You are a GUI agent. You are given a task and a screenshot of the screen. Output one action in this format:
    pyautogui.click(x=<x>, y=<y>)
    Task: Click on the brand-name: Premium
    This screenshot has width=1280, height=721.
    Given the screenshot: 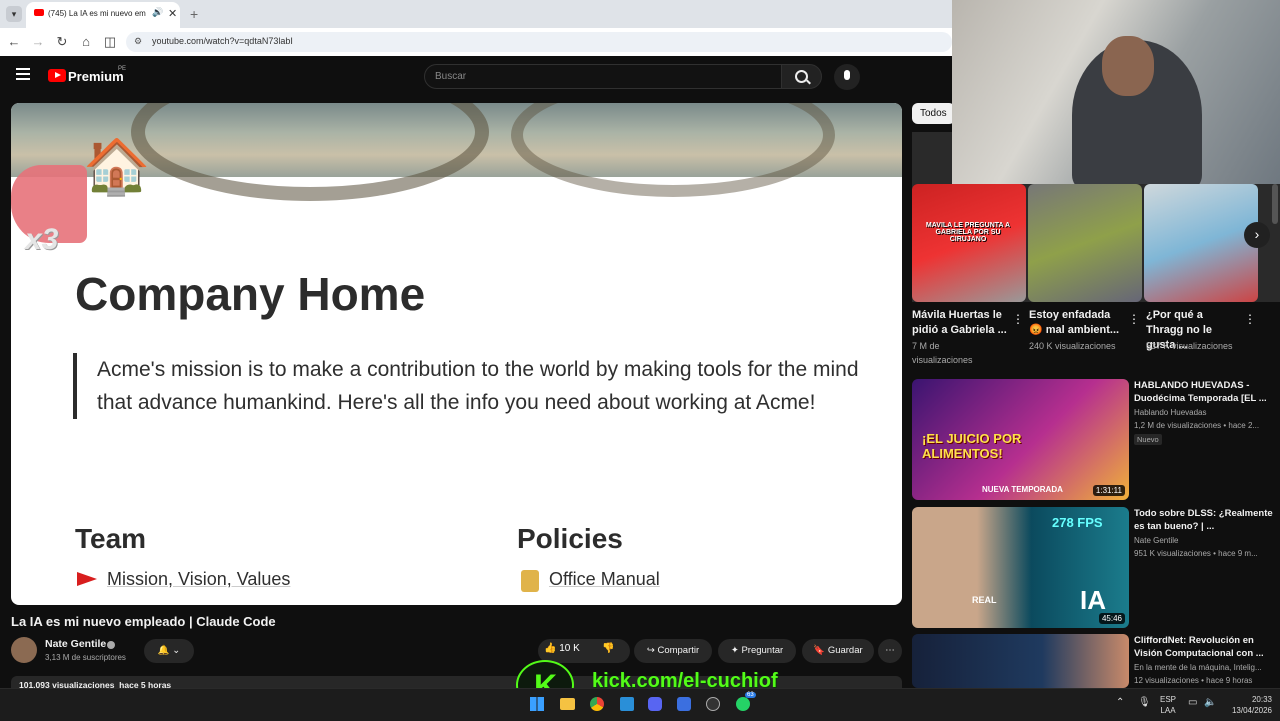 What is the action you would take?
    pyautogui.click(x=96, y=76)
    